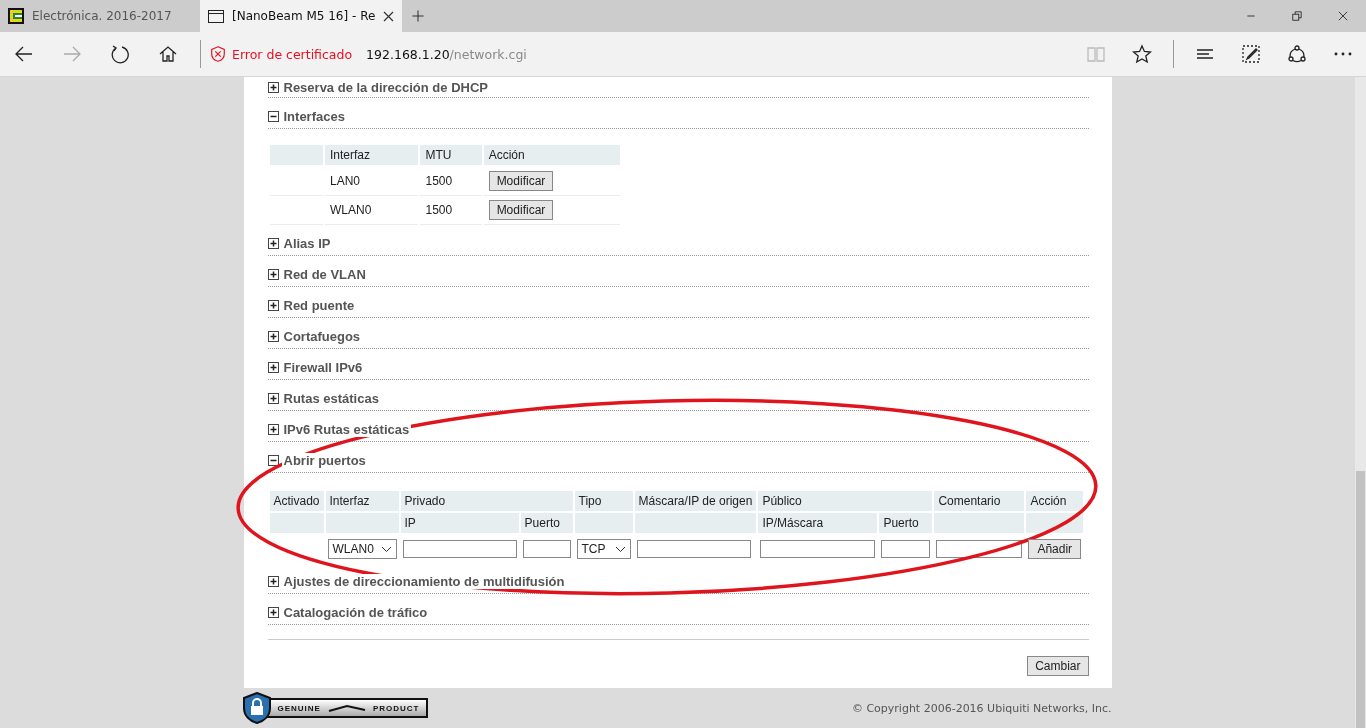  Describe the element at coordinates (296, 502) in the screenshot. I see `column-header: Activado` at that location.